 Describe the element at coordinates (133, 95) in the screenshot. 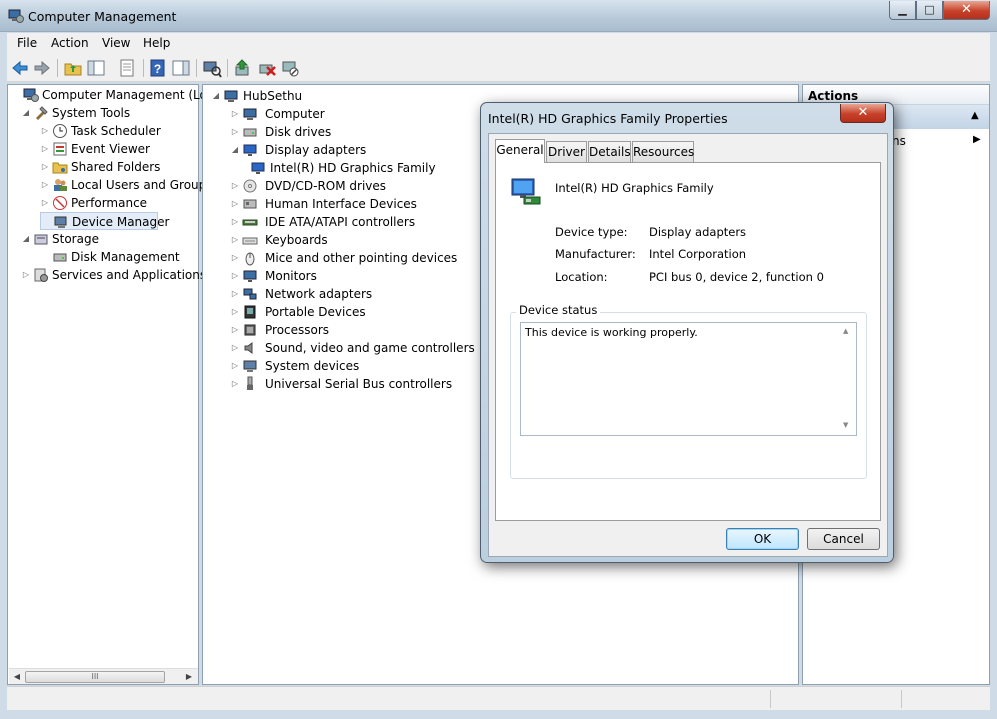

I see `tree-item-label: Computer Management (Local` at that location.